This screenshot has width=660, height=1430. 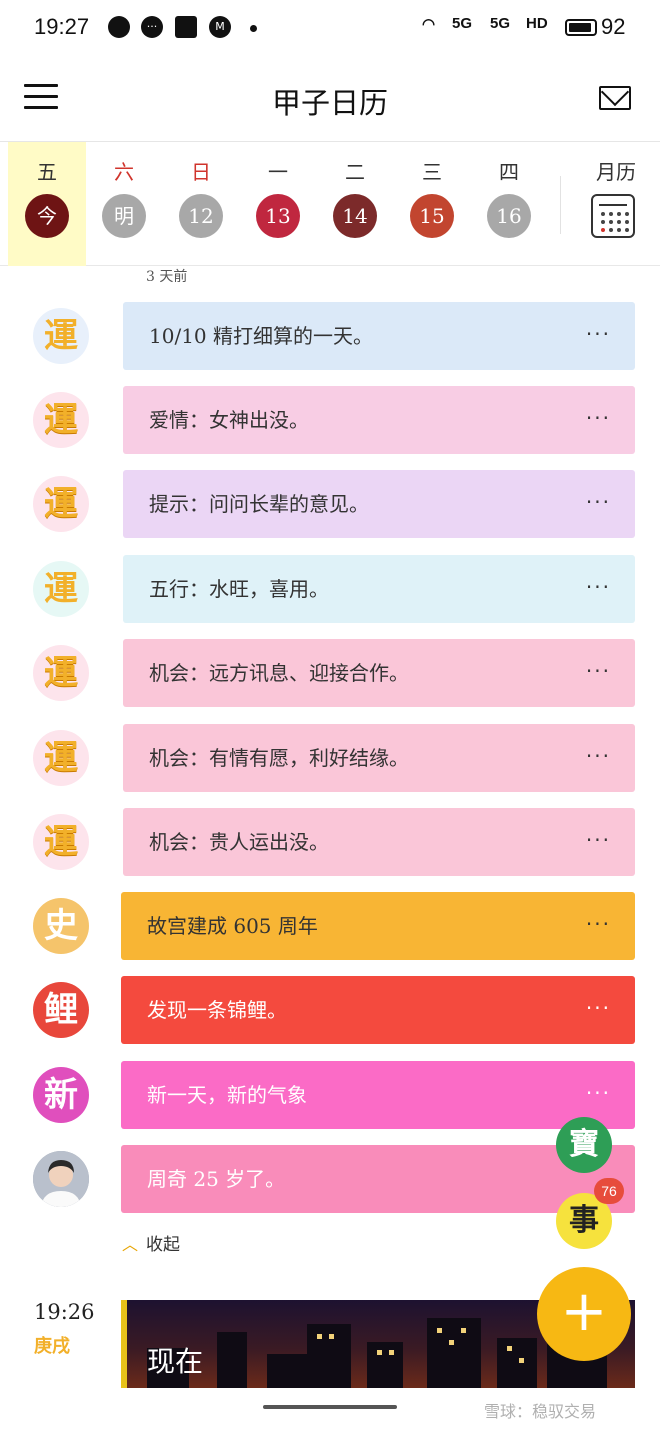 What do you see at coordinates (509, 216) in the screenshot?
I see `date-circle: 16` at bounding box center [509, 216].